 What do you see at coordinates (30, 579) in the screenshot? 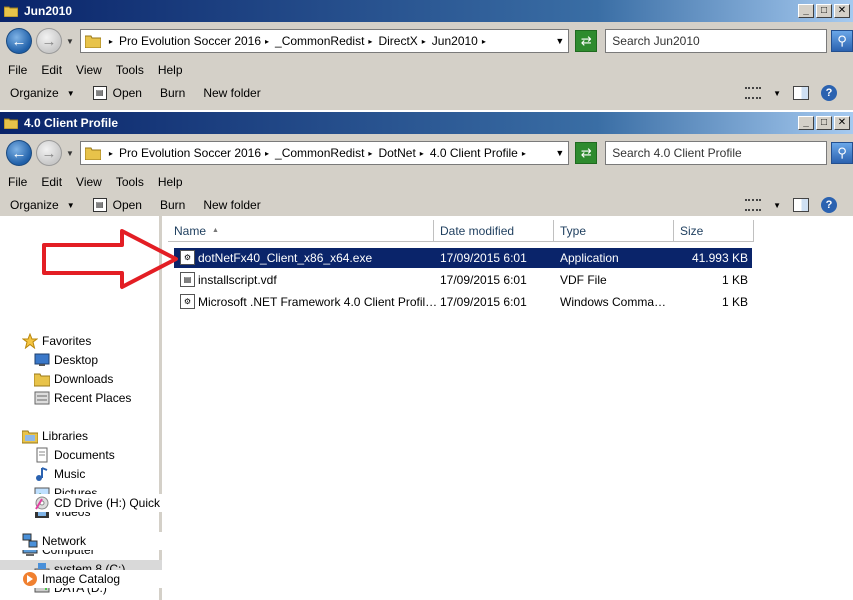
I see `image-catalog-icon` at bounding box center [30, 579].